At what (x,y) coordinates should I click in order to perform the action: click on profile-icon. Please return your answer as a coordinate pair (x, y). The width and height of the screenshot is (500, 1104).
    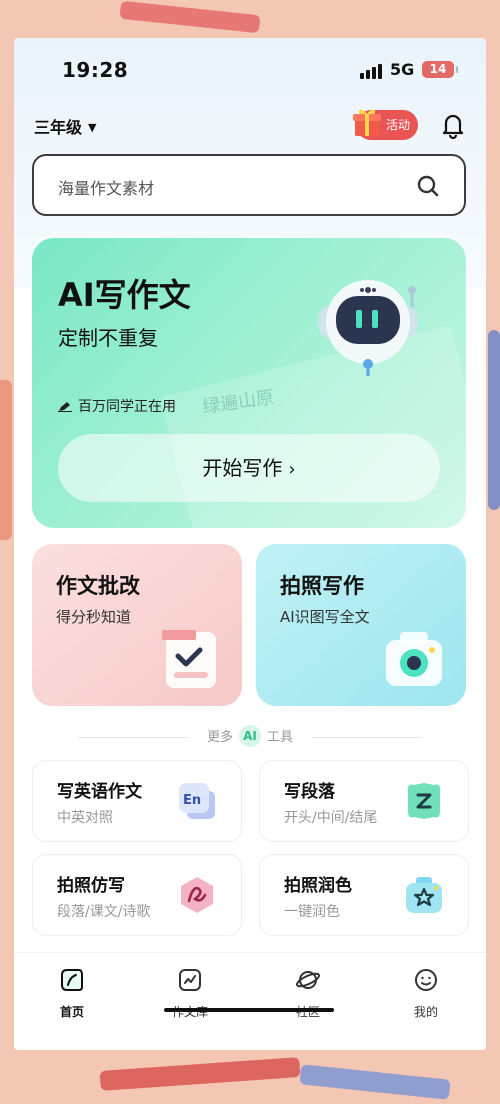
    Looking at the image, I should click on (426, 980).